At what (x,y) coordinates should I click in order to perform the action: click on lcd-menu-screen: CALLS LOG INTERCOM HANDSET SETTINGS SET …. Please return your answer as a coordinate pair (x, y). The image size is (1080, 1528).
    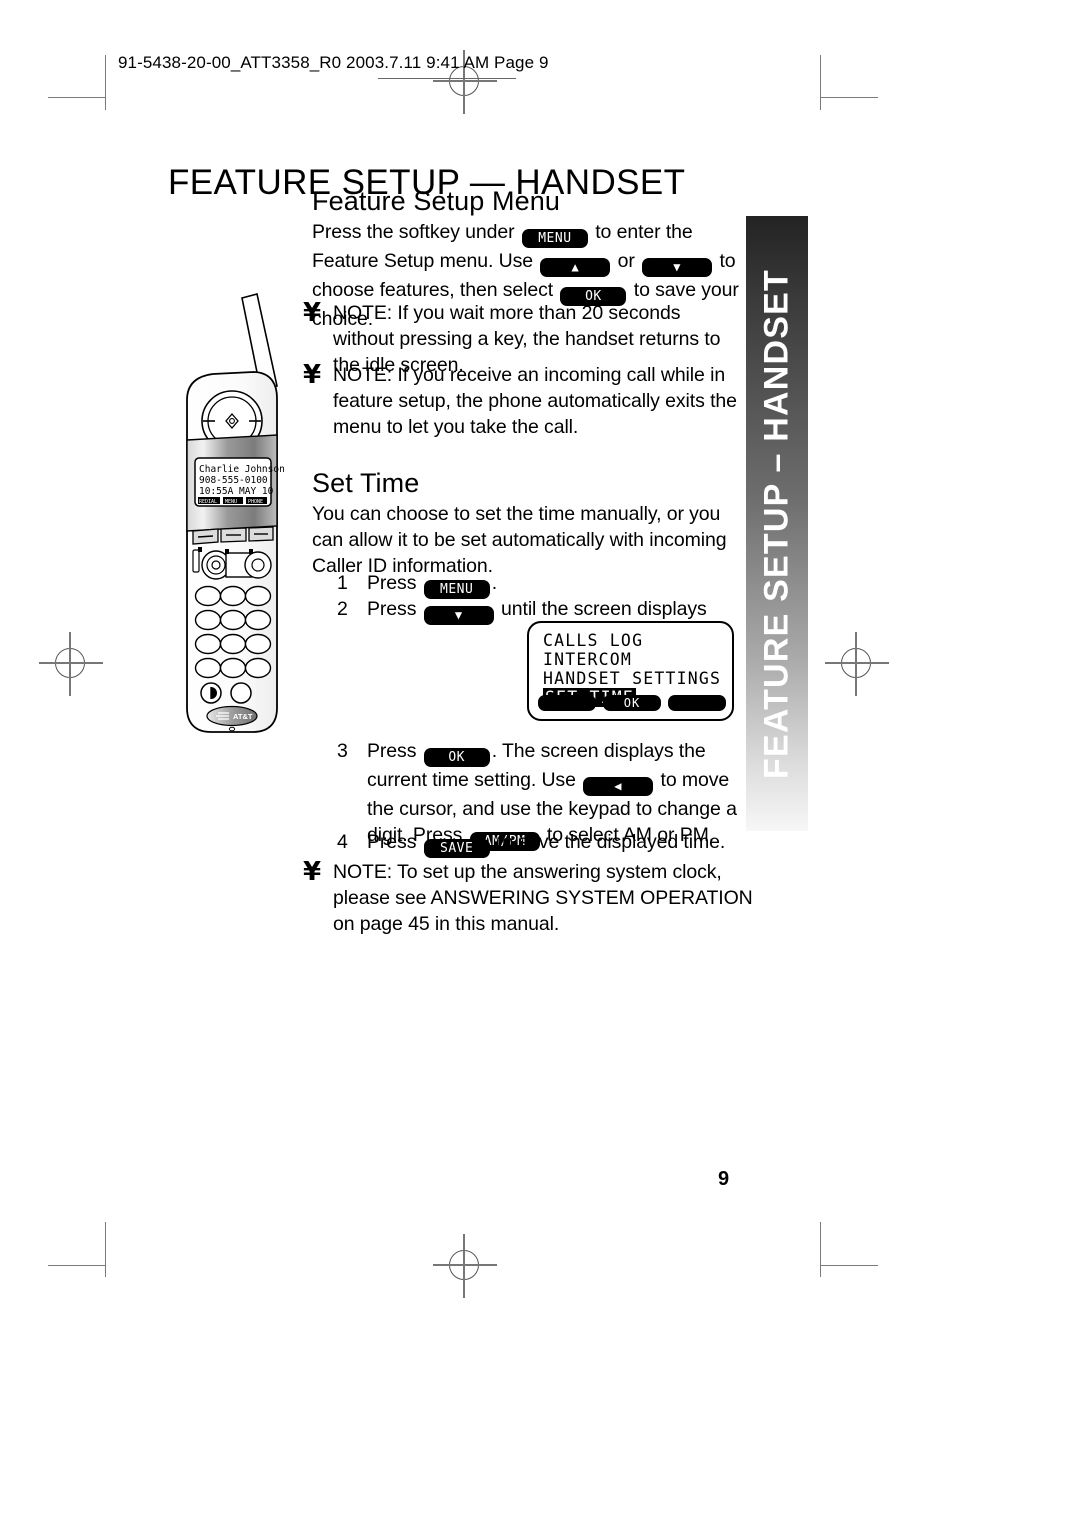
    Looking at the image, I should click on (630, 671).